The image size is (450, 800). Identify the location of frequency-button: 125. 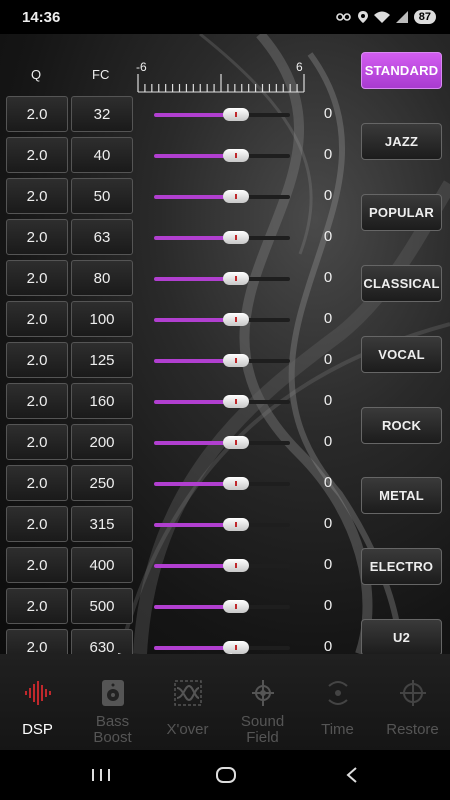
(102, 360).